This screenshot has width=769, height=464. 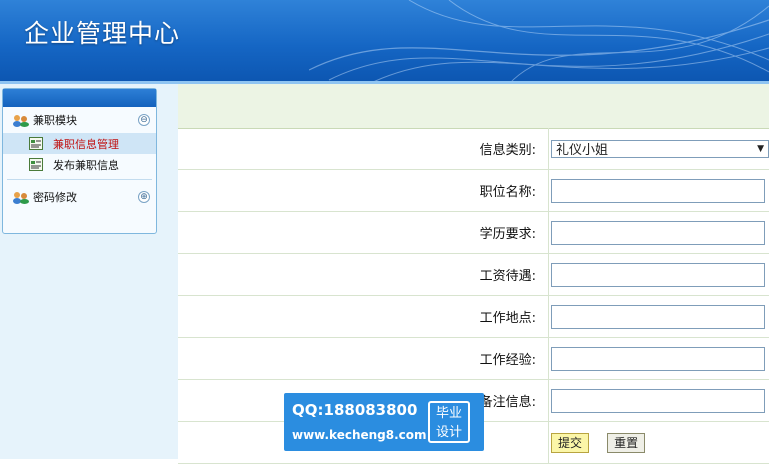 I want to click on form-row: 工资待遇:, so click(x=473, y=274).